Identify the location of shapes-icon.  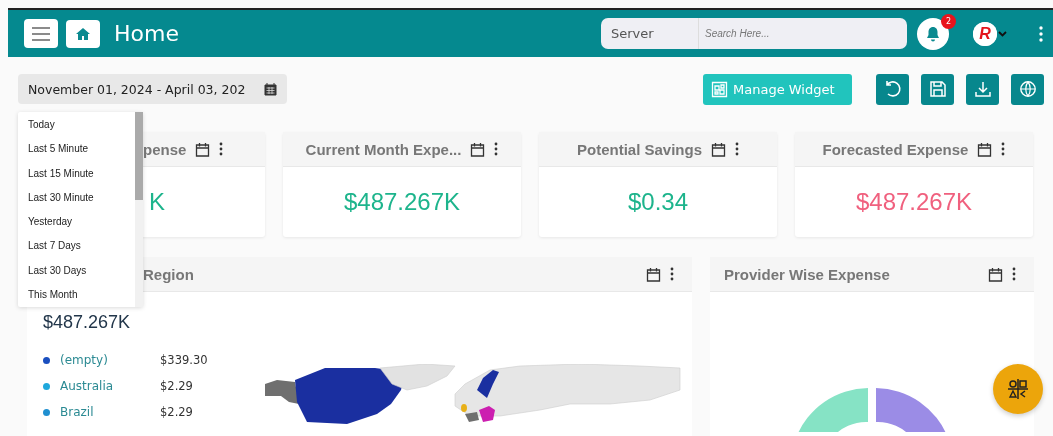
(1018, 389).